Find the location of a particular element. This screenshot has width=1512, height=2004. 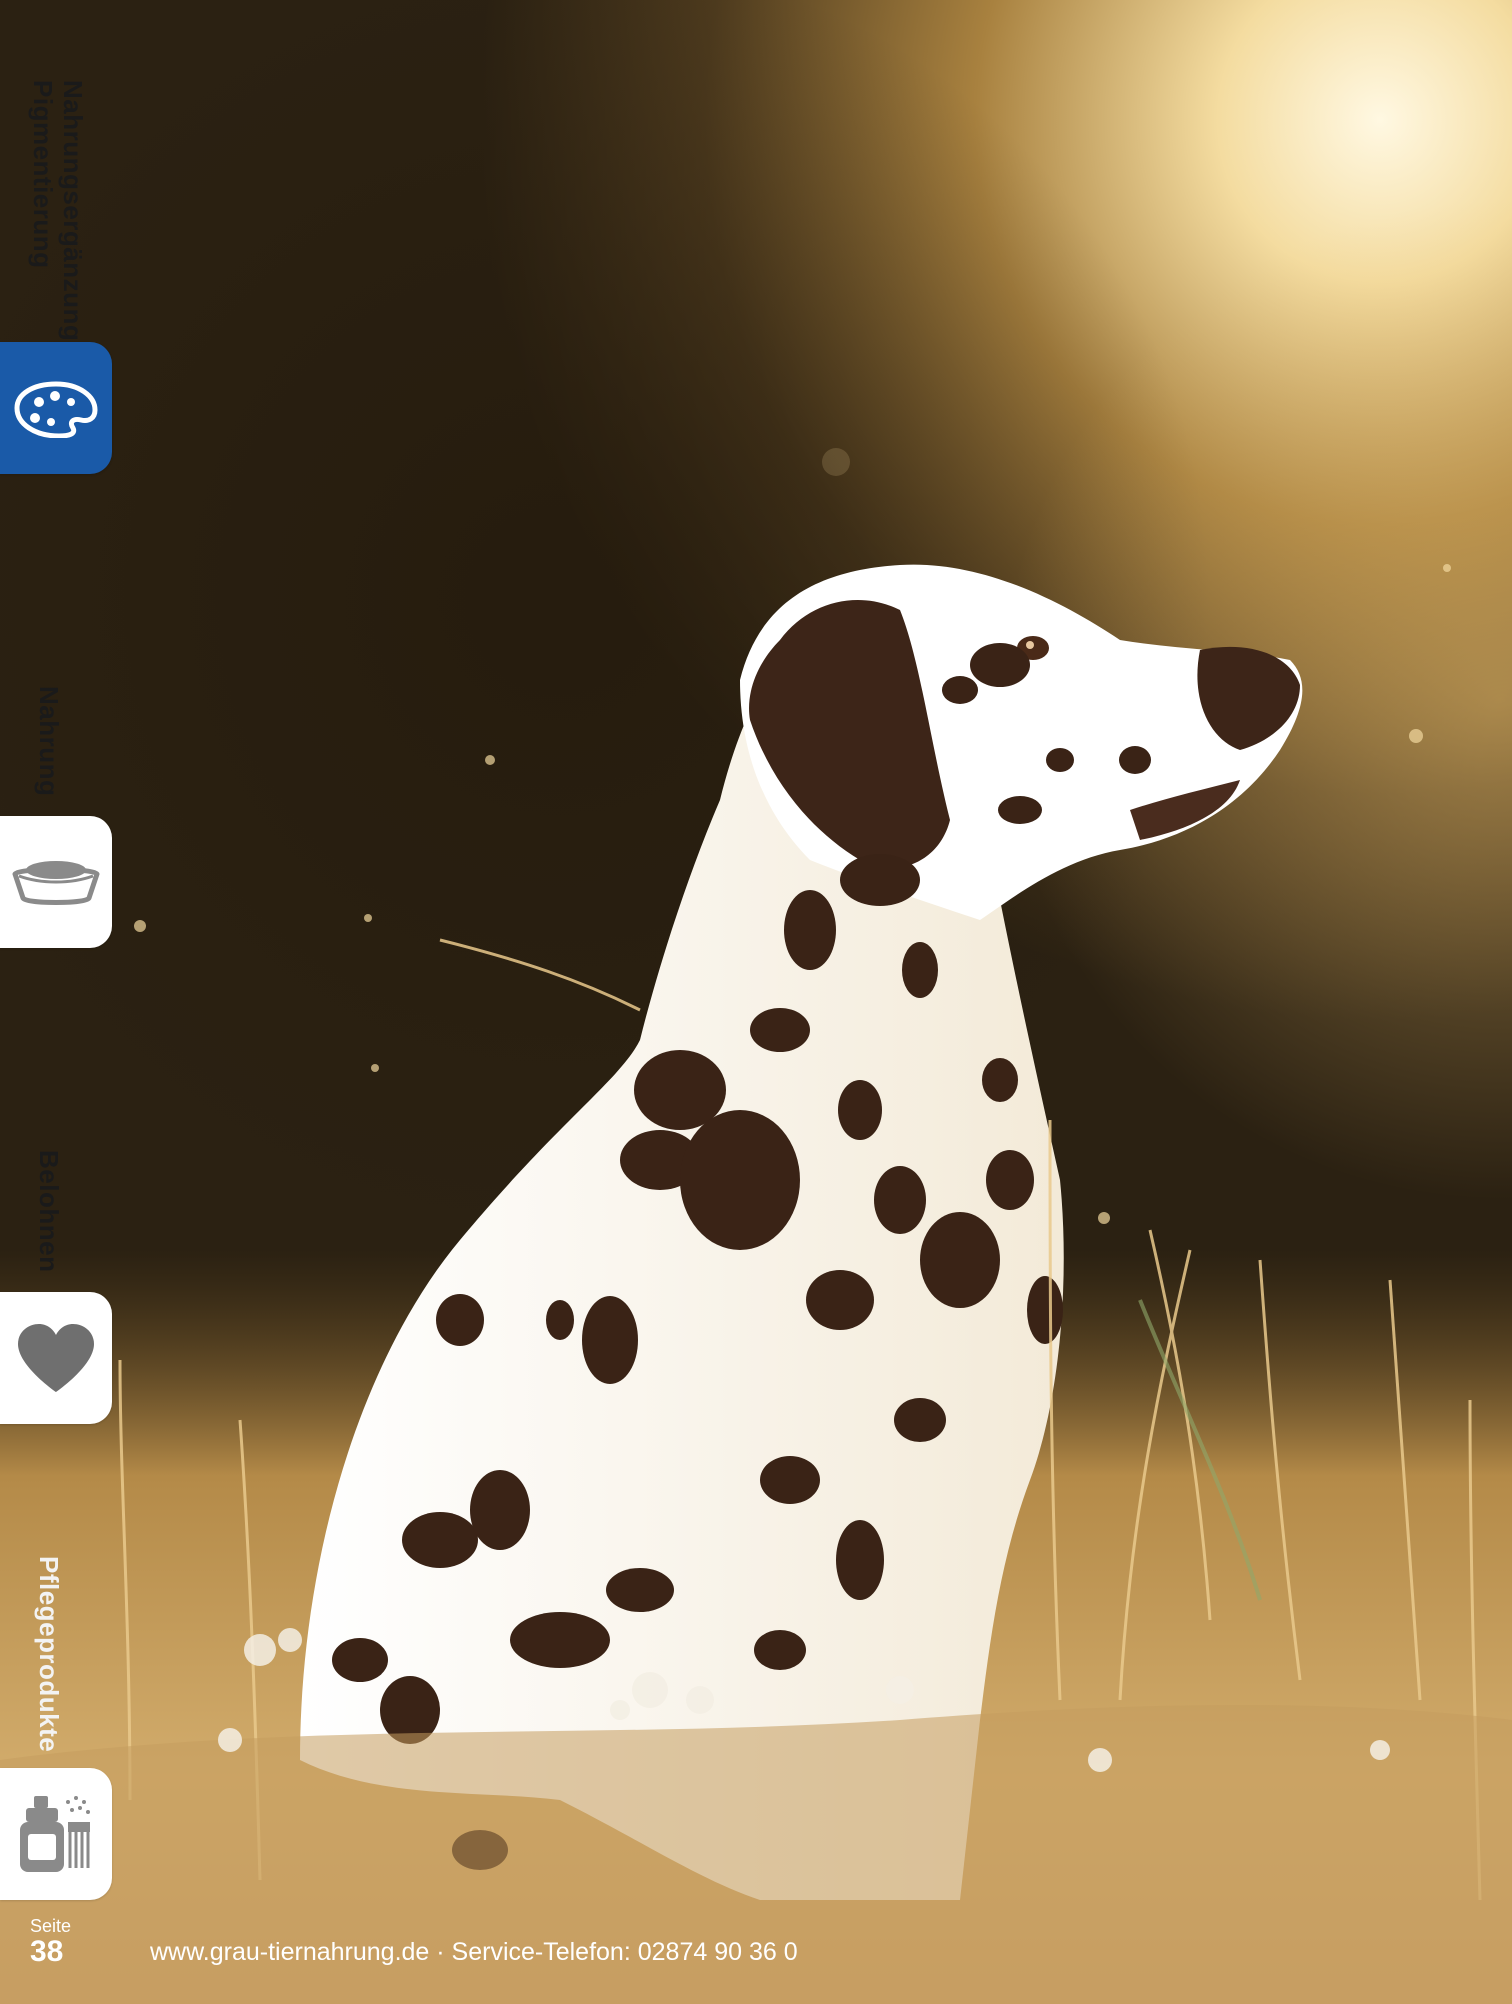

tab-label-pflegeprodukte: Pflegeprodukte is located at coordinates (49, 1654).